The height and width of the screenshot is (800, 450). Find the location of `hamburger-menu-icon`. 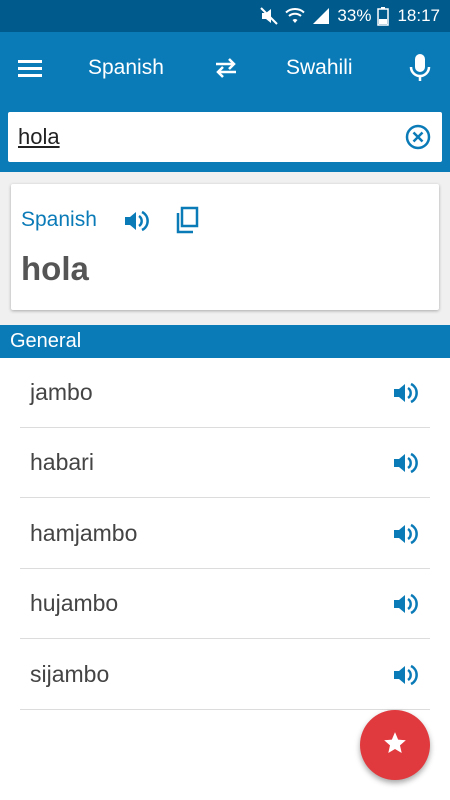

hamburger-menu-icon is located at coordinates (30, 68).